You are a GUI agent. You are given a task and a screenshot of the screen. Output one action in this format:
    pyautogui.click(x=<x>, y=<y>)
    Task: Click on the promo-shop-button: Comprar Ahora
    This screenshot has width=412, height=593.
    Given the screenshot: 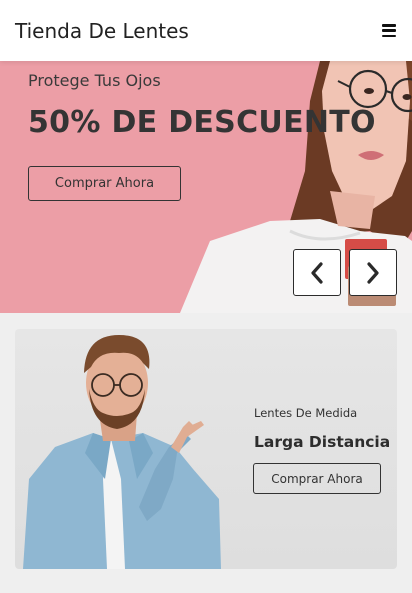 What is the action you would take?
    pyautogui.click(x=317, y=478)
    